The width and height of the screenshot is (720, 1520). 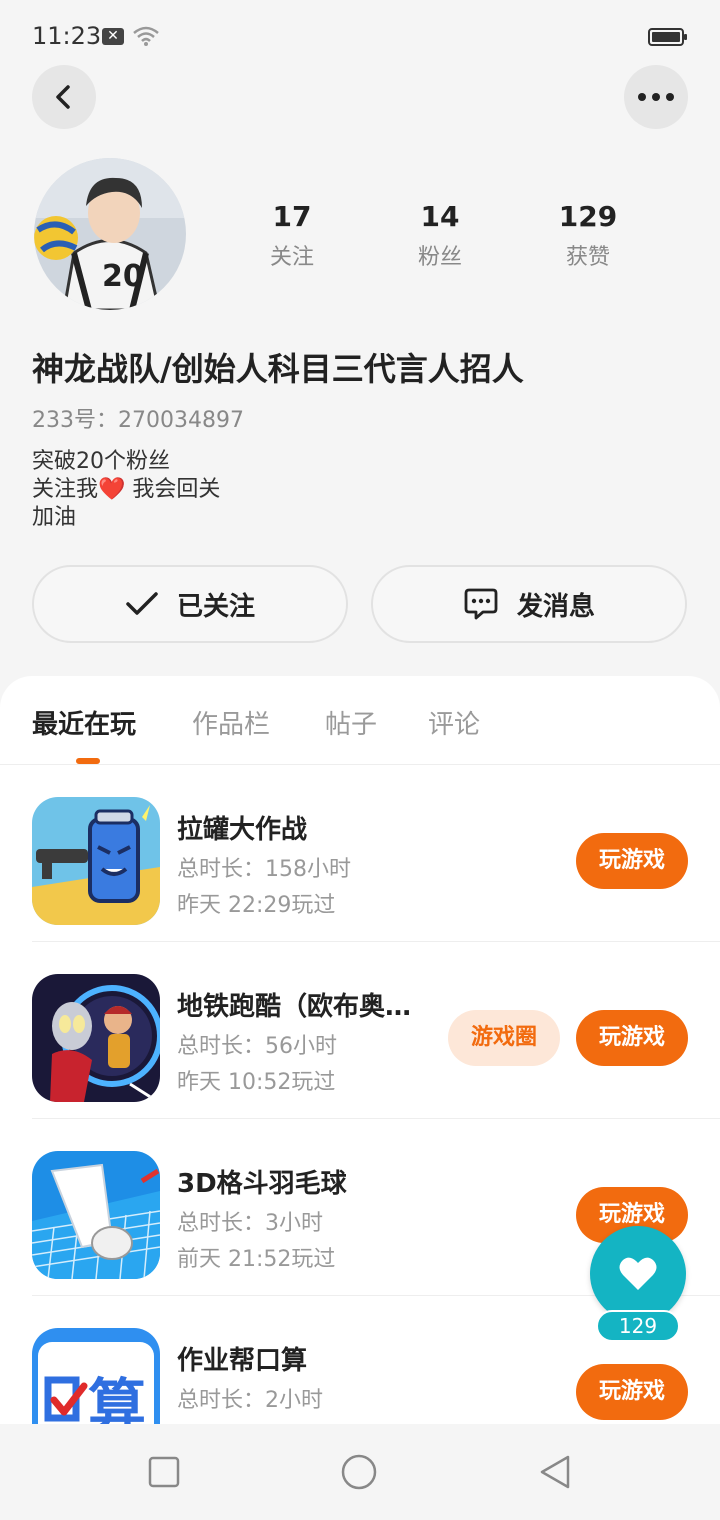 I want to click on battery-icon, so click(x=667, y=37).